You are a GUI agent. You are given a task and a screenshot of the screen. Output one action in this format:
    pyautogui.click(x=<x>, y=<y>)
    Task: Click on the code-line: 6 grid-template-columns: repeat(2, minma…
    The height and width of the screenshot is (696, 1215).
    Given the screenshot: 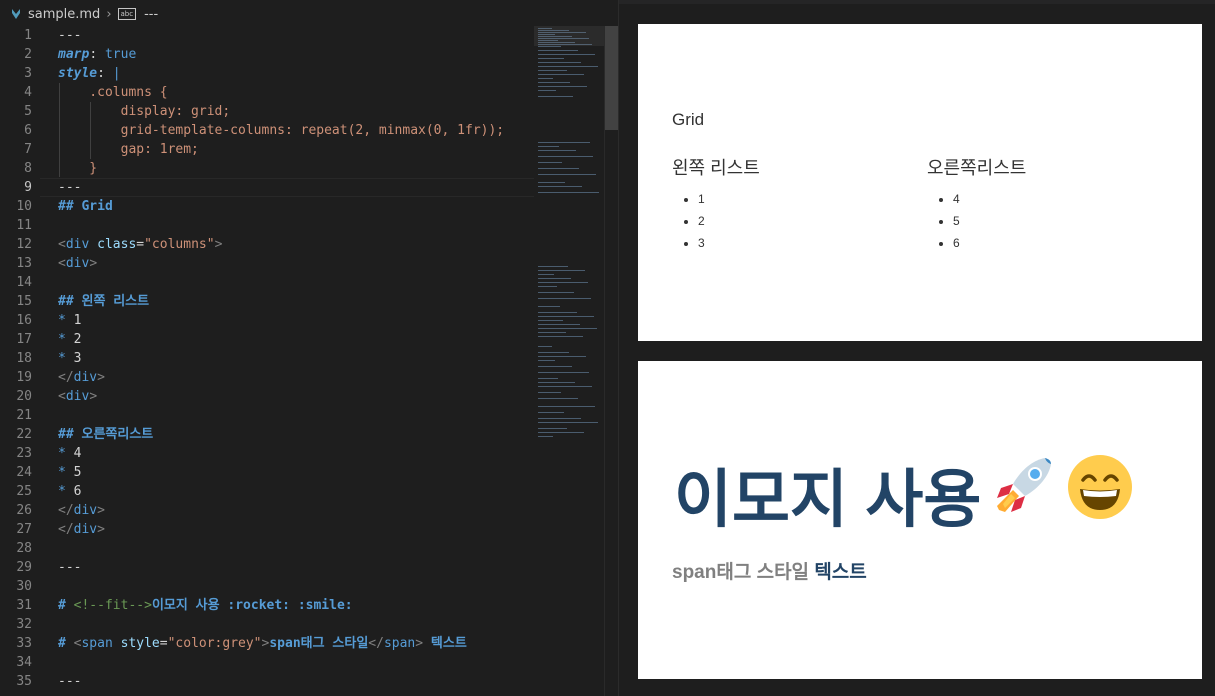 What is the action you would take?
    pyautogui.click(x=267, y=130)
    